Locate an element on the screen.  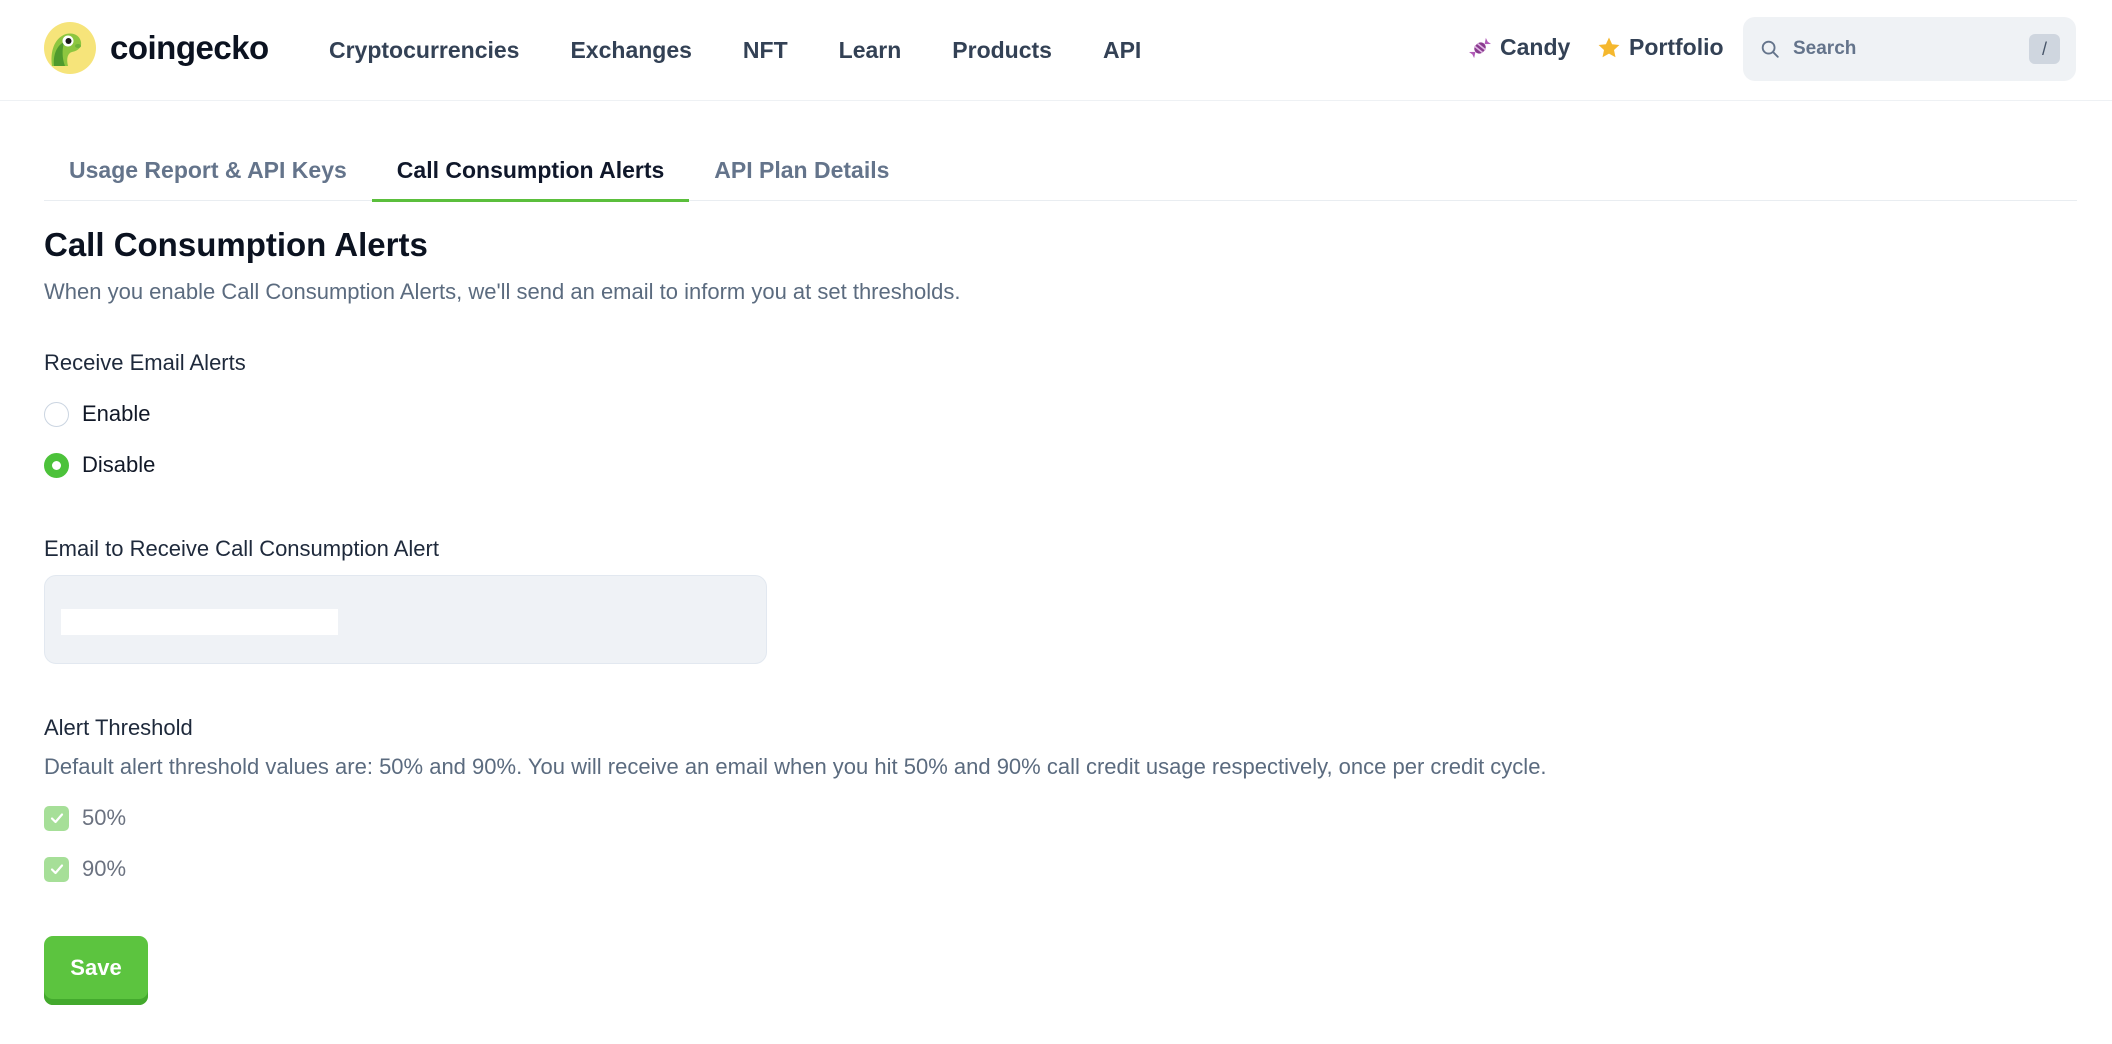
coingecko-logo: coingecko is located at coordinates (156, 48).